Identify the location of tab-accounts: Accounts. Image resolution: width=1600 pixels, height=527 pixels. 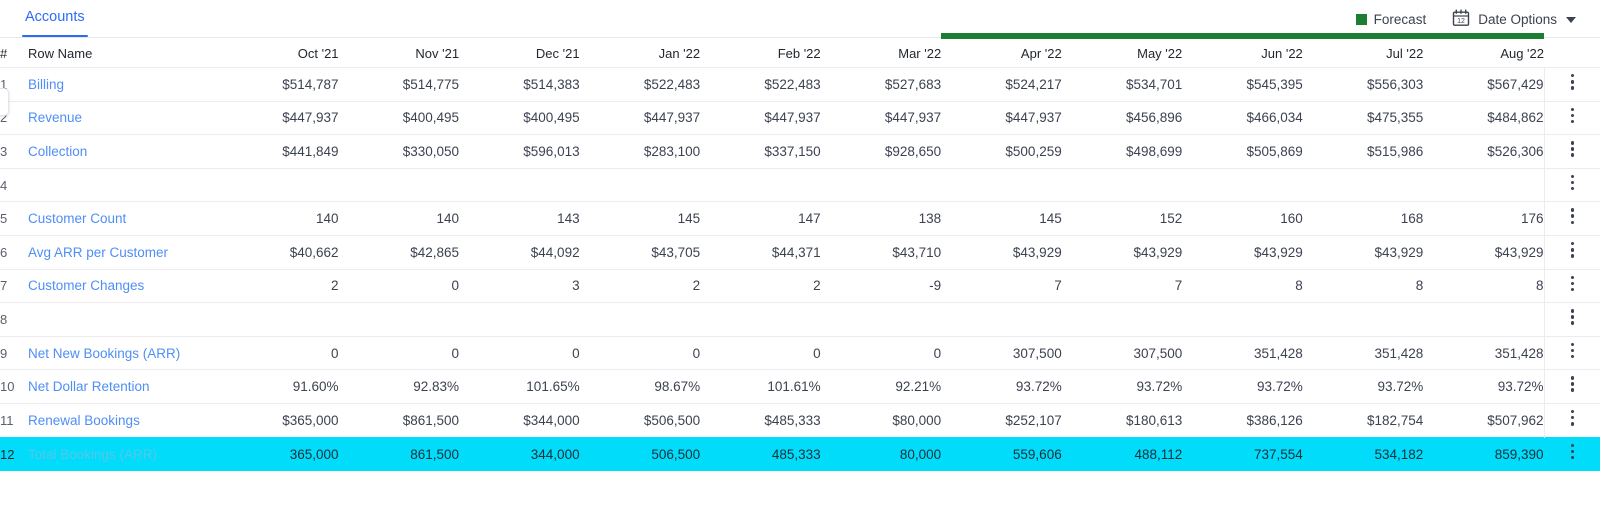
(55, 22).